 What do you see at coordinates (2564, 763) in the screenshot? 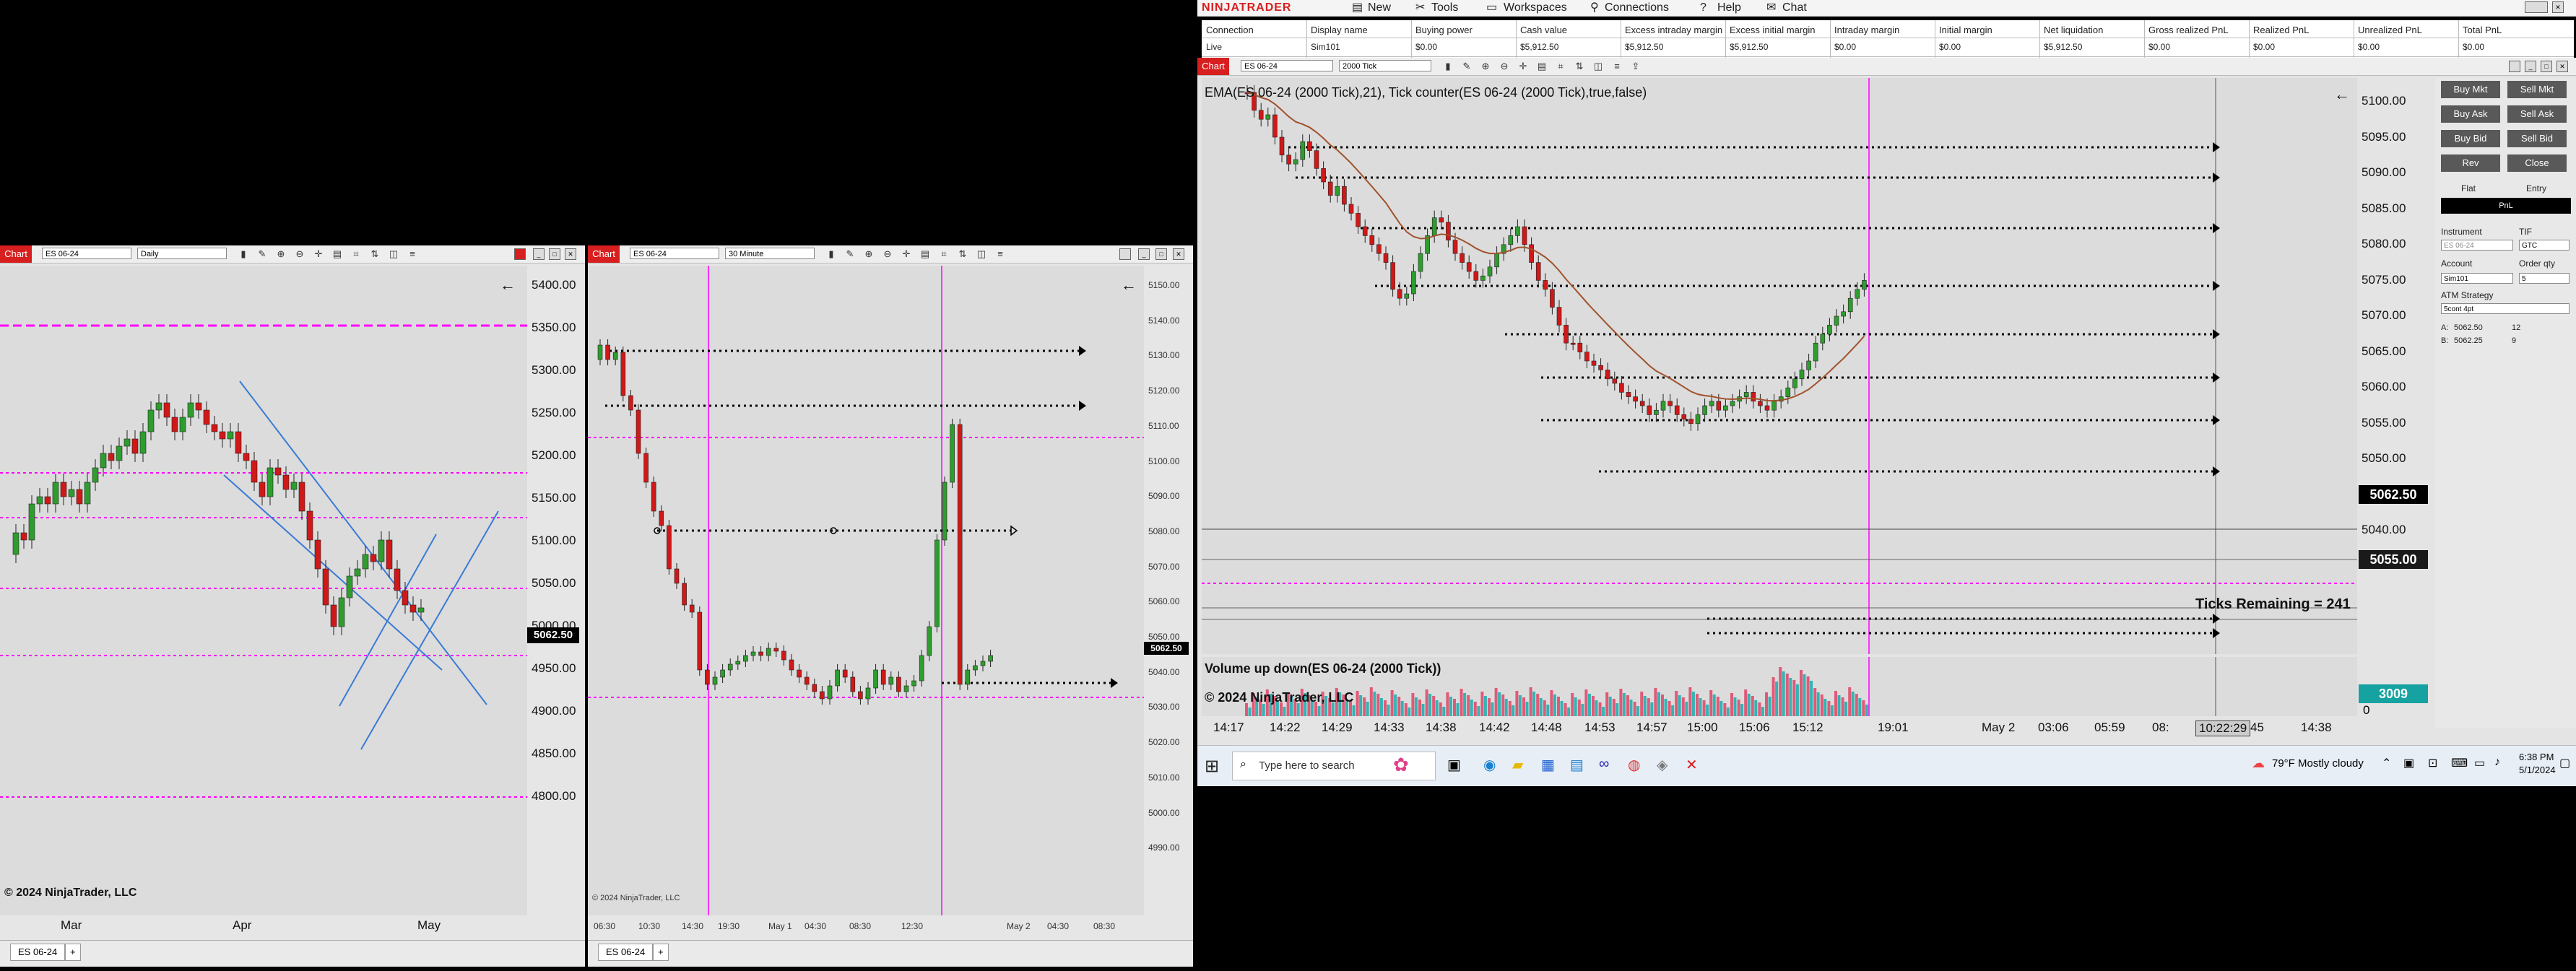
I see `notifications-icon: ▢` at bounding box center [2564, 763].